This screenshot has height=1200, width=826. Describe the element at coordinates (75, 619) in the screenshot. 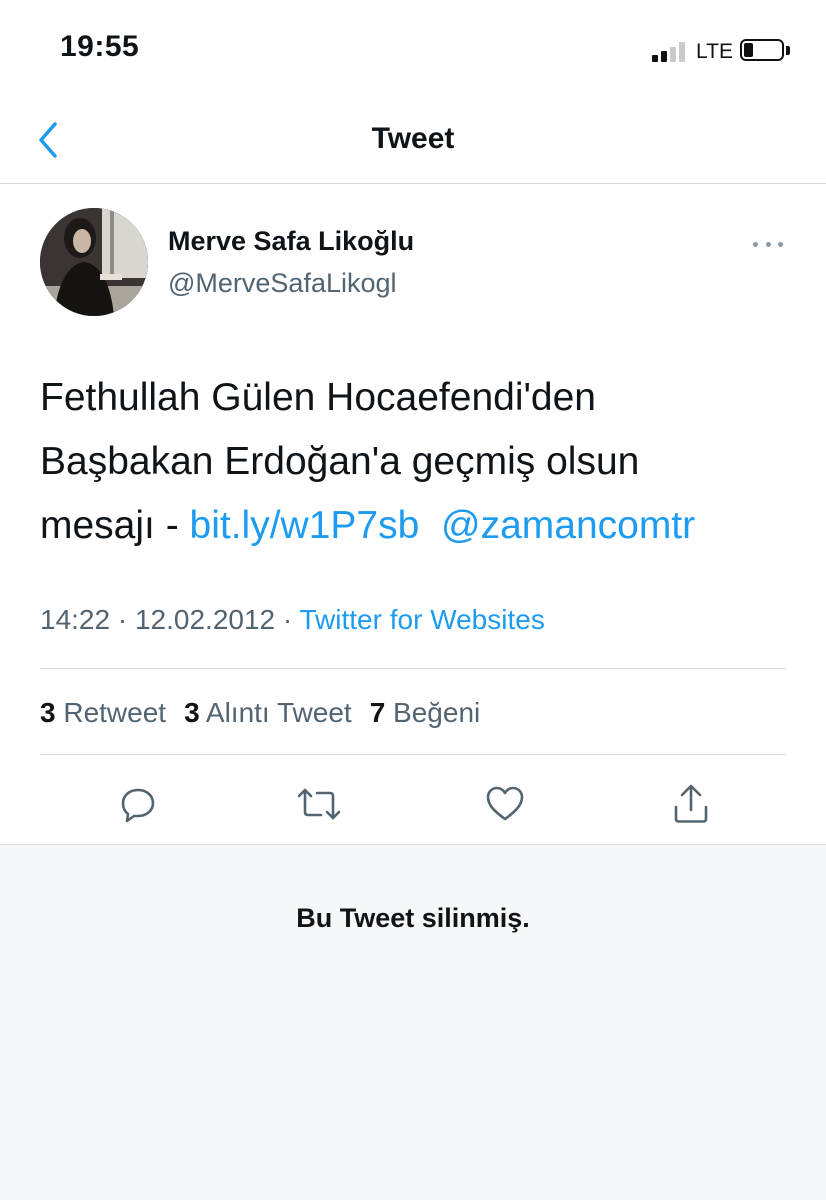

I see `tweet-time: 14:22` at that location.